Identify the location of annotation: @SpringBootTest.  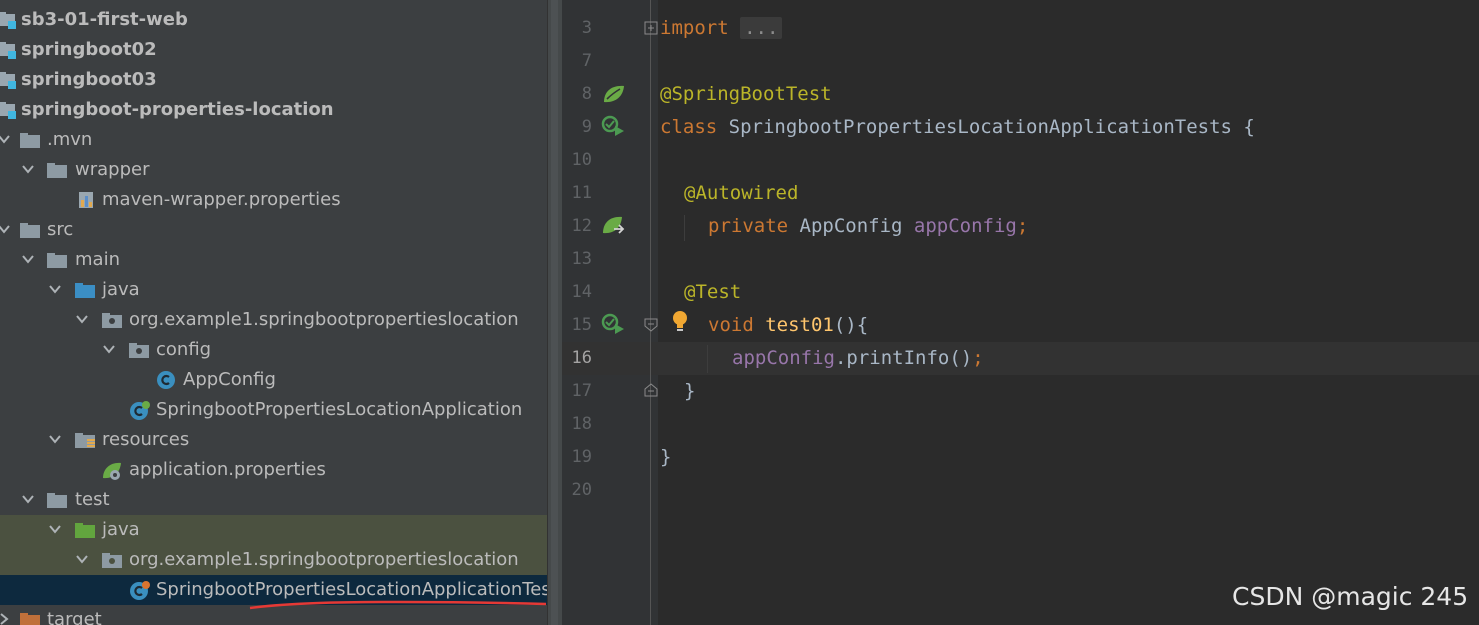
(746, 94).